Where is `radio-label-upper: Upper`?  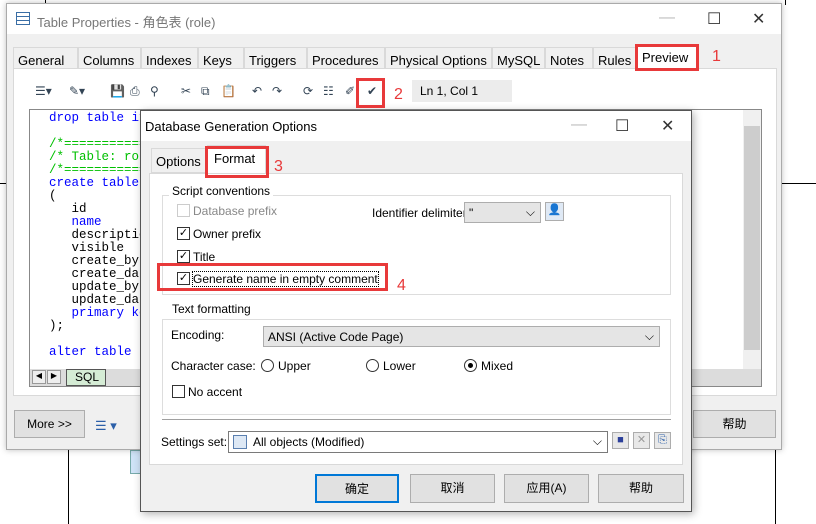
radio-label-upper: Upper is located at coordinates (294, 366).